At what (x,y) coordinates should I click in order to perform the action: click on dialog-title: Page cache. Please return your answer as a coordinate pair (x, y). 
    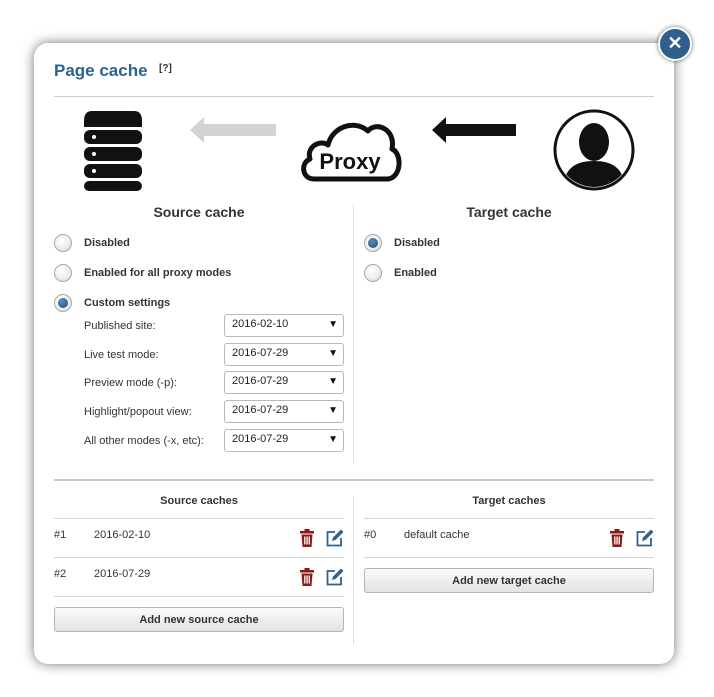
    Looking at the image, I should click on (101, 70).